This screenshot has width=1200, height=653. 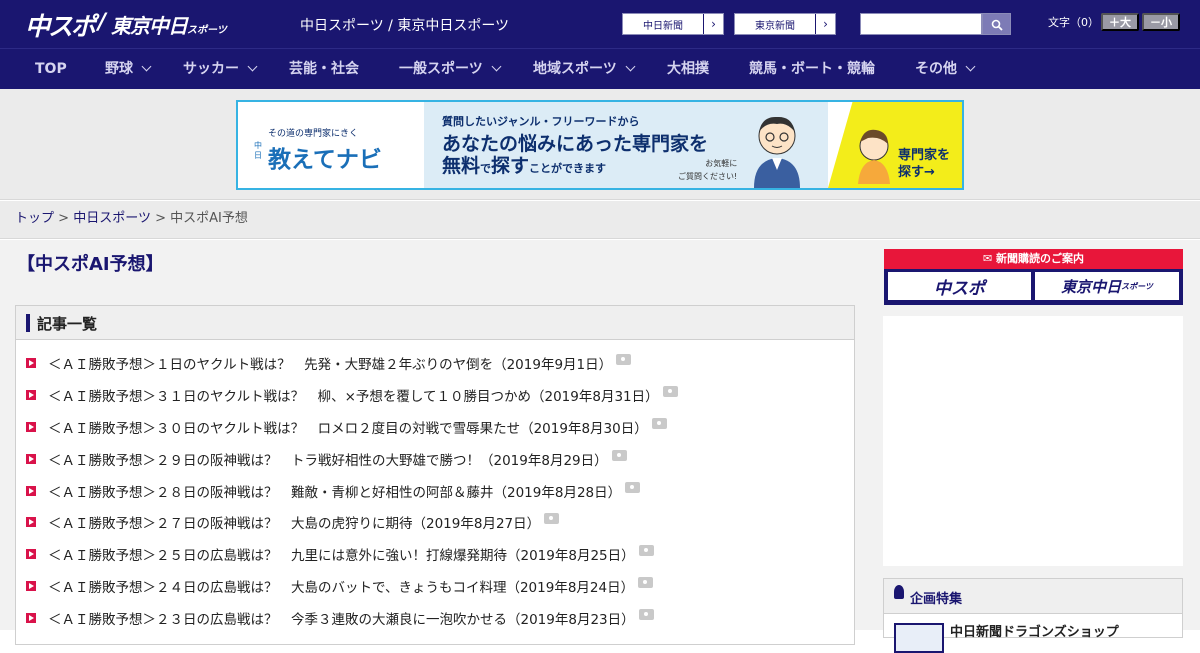 I want to click on search-input, so click(x=921, y=24).